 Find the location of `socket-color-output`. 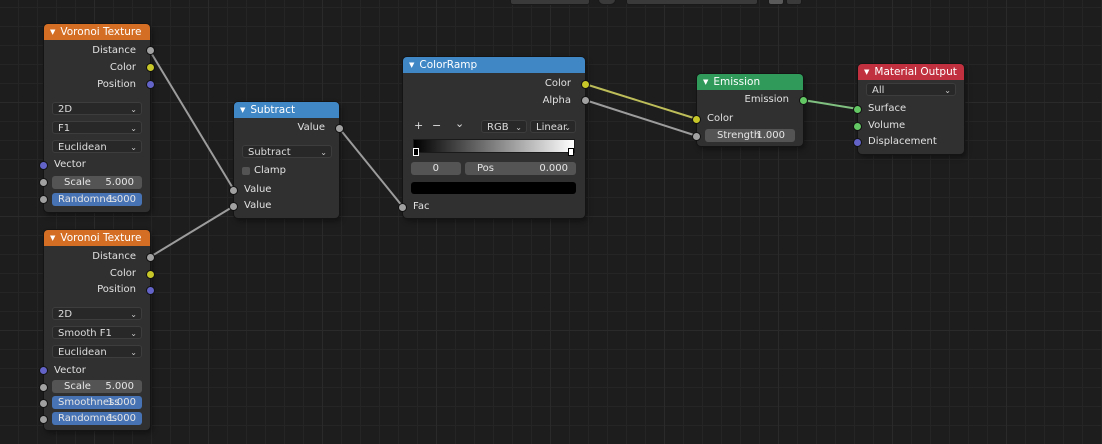

socket-color-output is located at coordinates (585, 84).